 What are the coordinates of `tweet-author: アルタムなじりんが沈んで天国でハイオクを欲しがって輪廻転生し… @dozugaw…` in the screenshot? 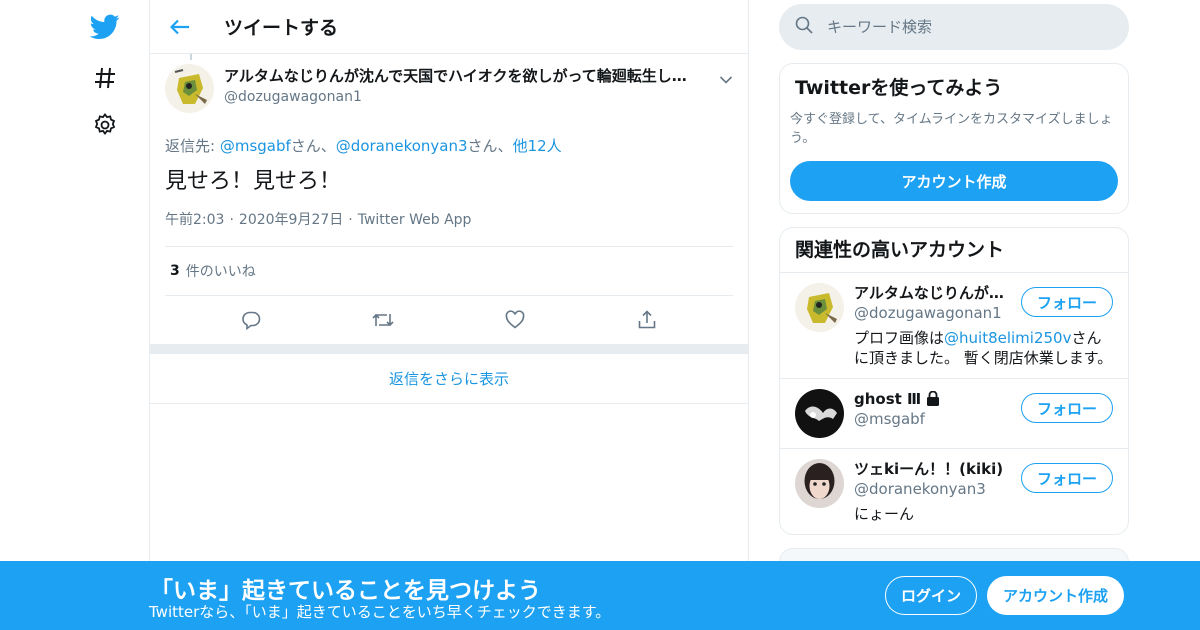 It's located at (449, 93).